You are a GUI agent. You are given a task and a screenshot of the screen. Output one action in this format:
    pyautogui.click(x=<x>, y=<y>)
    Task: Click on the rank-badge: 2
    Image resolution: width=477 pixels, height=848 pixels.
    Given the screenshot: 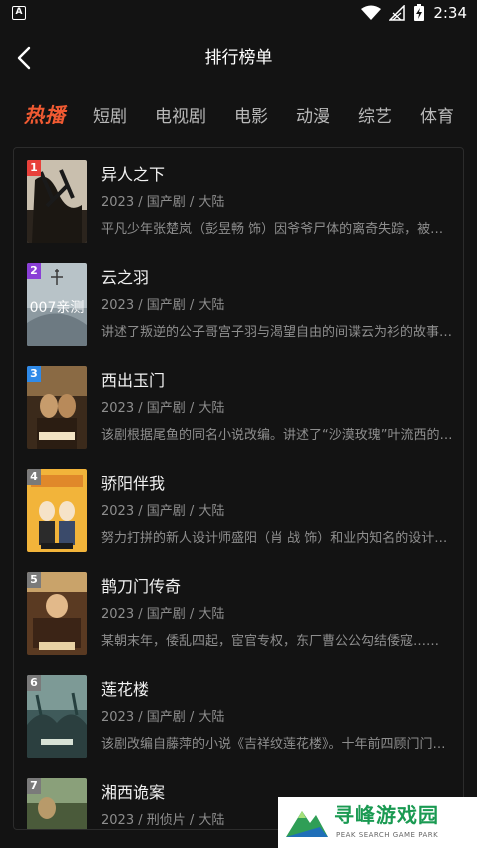 What is the action you would take?
    pyautogui.click(x=34, y=271)
    